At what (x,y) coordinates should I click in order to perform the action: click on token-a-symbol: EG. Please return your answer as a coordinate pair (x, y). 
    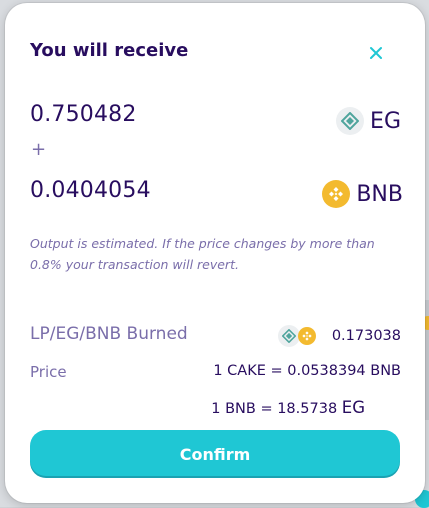
    Looking at the image, I should click on (385, 121).